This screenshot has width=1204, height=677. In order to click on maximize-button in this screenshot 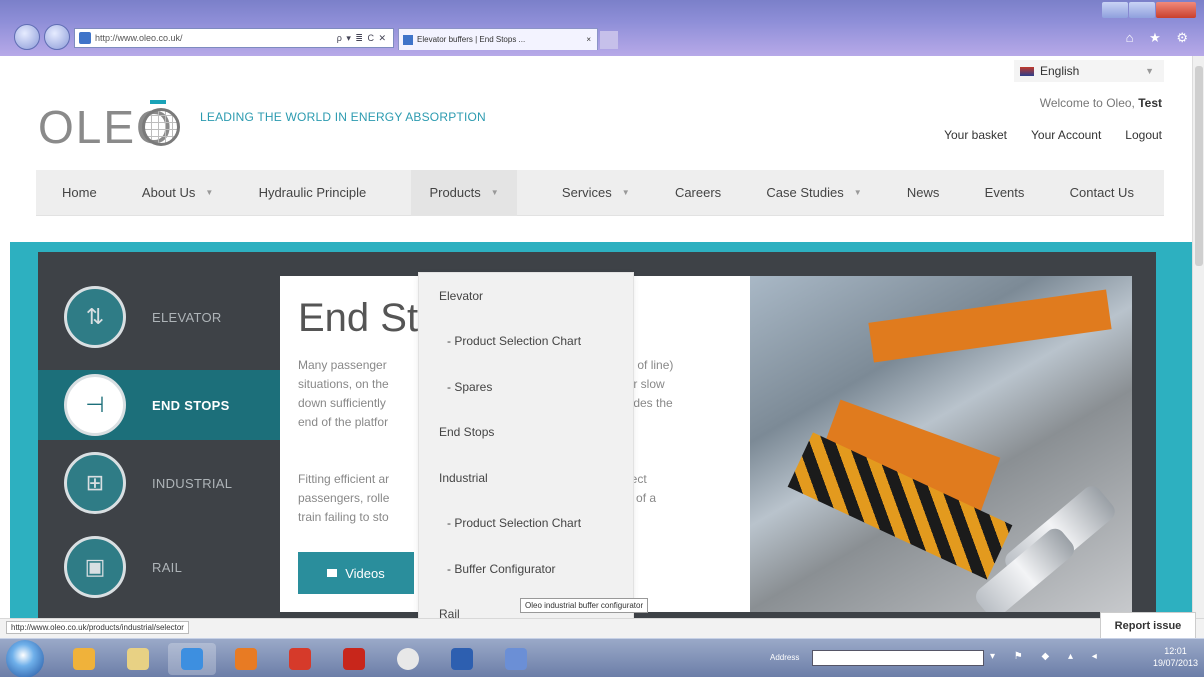, I will do `click(1142, 10)`.